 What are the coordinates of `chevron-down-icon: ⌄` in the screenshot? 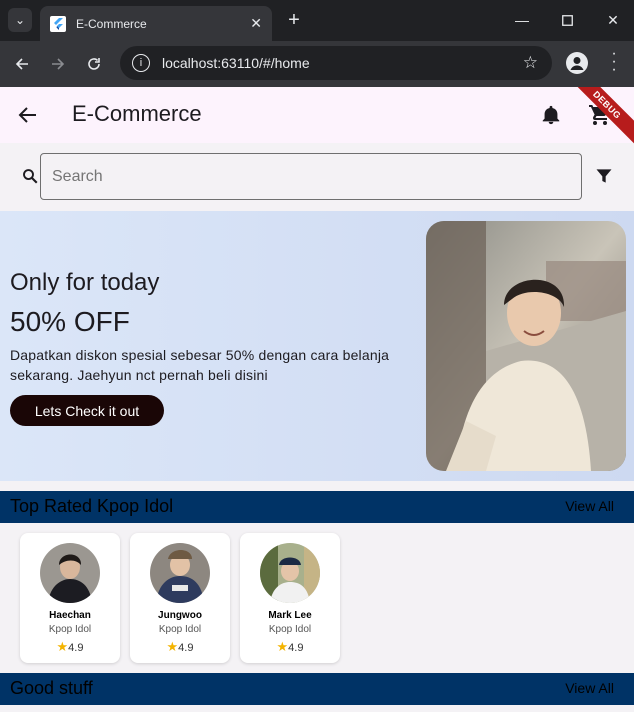 It's located at (20, 20).